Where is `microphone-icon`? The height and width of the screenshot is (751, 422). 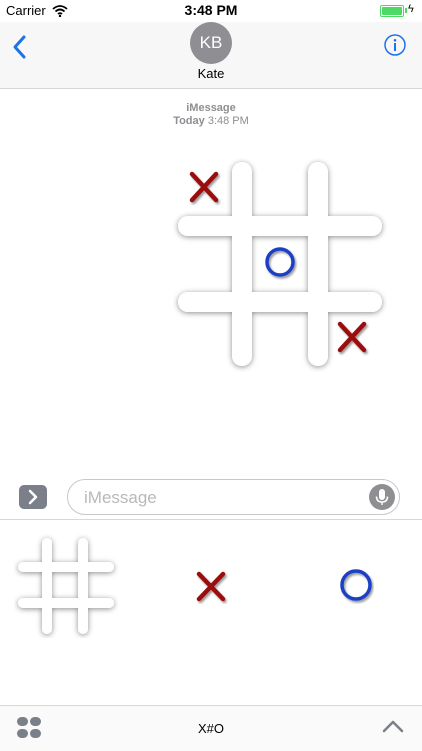 microphone-icon is located at coordinates (382, 497).